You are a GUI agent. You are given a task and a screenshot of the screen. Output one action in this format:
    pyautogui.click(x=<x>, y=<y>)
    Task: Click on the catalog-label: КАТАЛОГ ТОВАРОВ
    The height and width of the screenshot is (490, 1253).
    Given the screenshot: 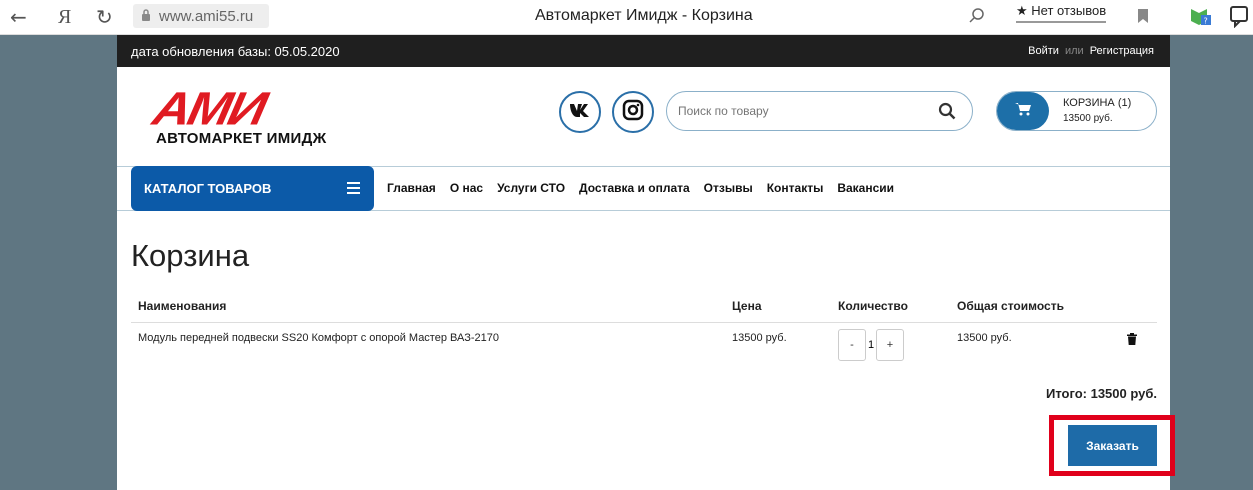 What is the action you would take?
    pyautogui.click(x=208, y=188)
    